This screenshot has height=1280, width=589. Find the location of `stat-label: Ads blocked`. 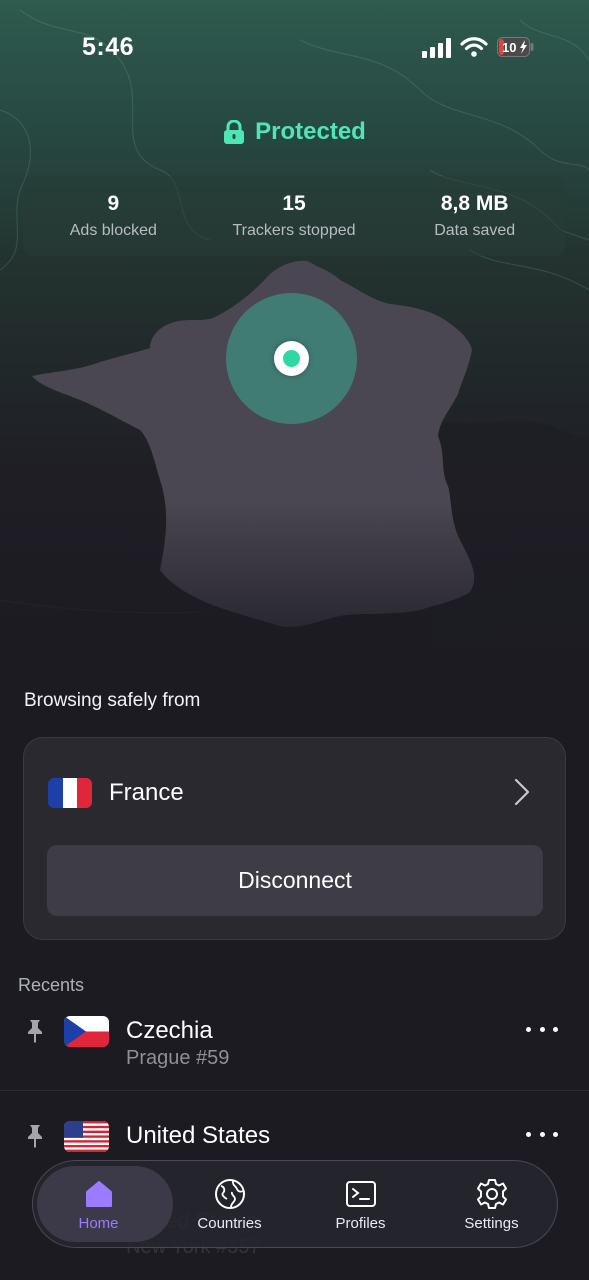

stat-label: Ads blocked is located at coordinates (113, 230).